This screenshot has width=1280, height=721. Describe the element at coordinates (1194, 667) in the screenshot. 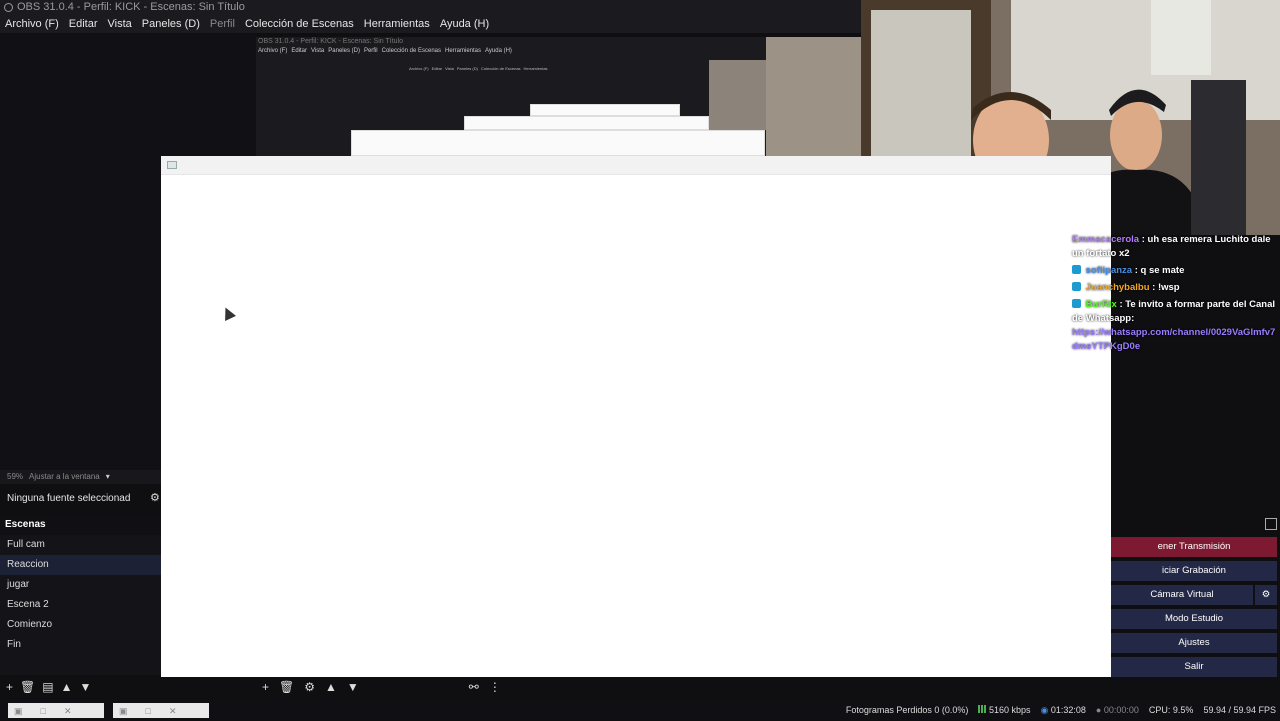

I see `exit-button: Salir` at that location.